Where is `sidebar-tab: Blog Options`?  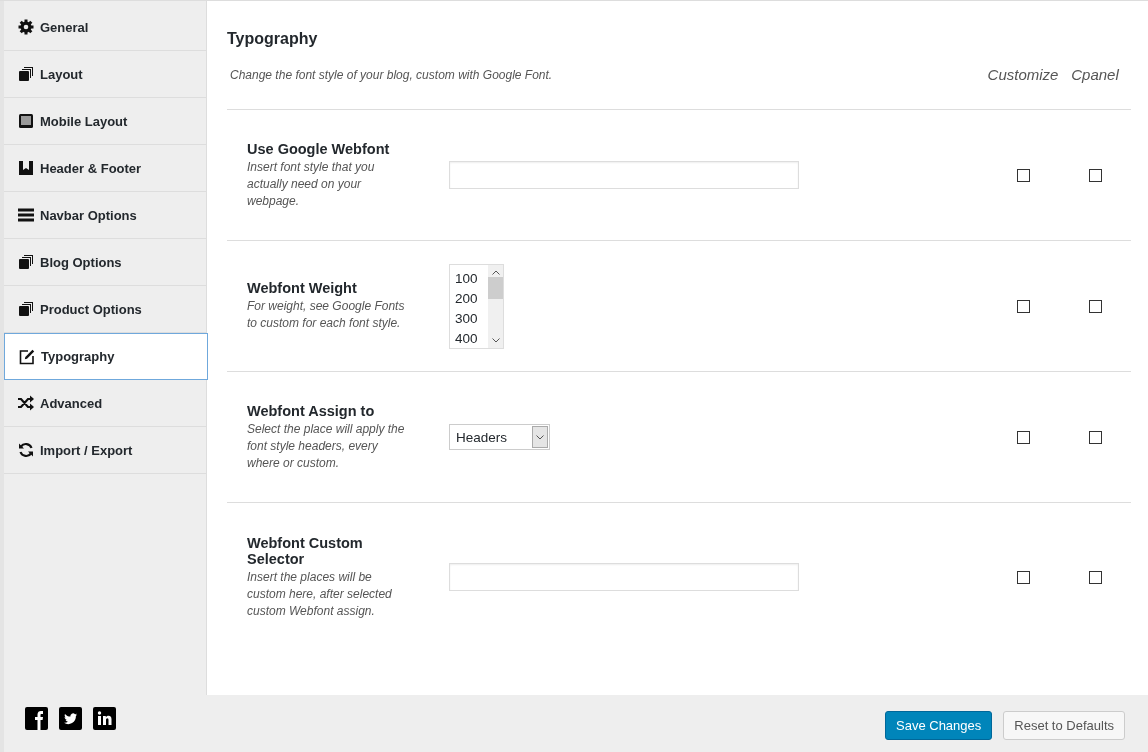 sidebar-tab: Blog Options is located at coordinates (105, 262).